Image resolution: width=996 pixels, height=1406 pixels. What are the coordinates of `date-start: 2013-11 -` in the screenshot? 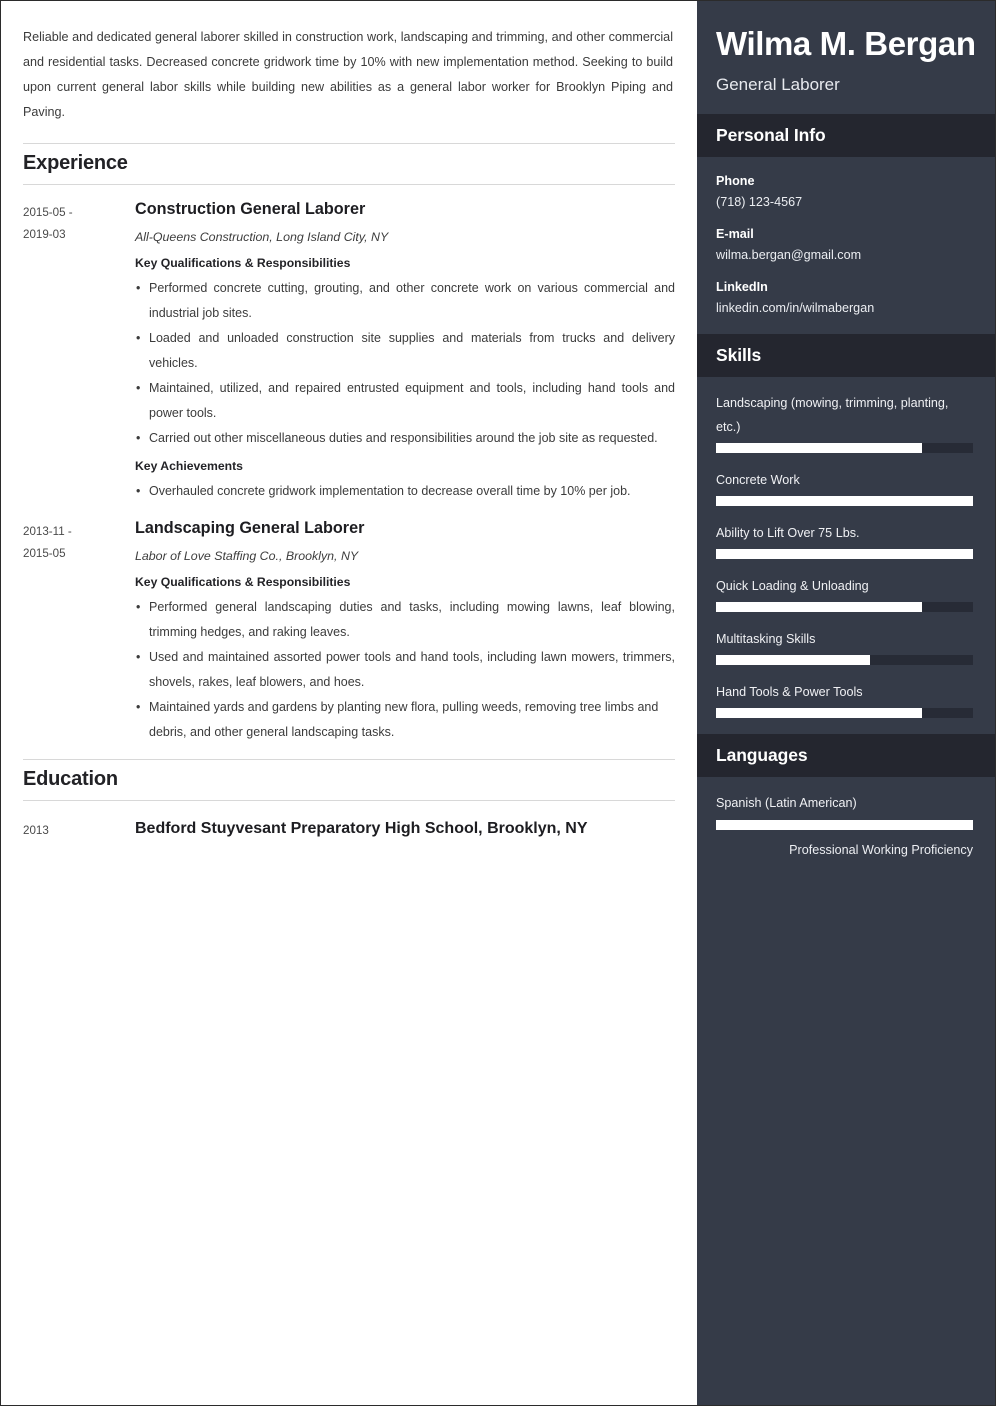 It's located at (47, 531).